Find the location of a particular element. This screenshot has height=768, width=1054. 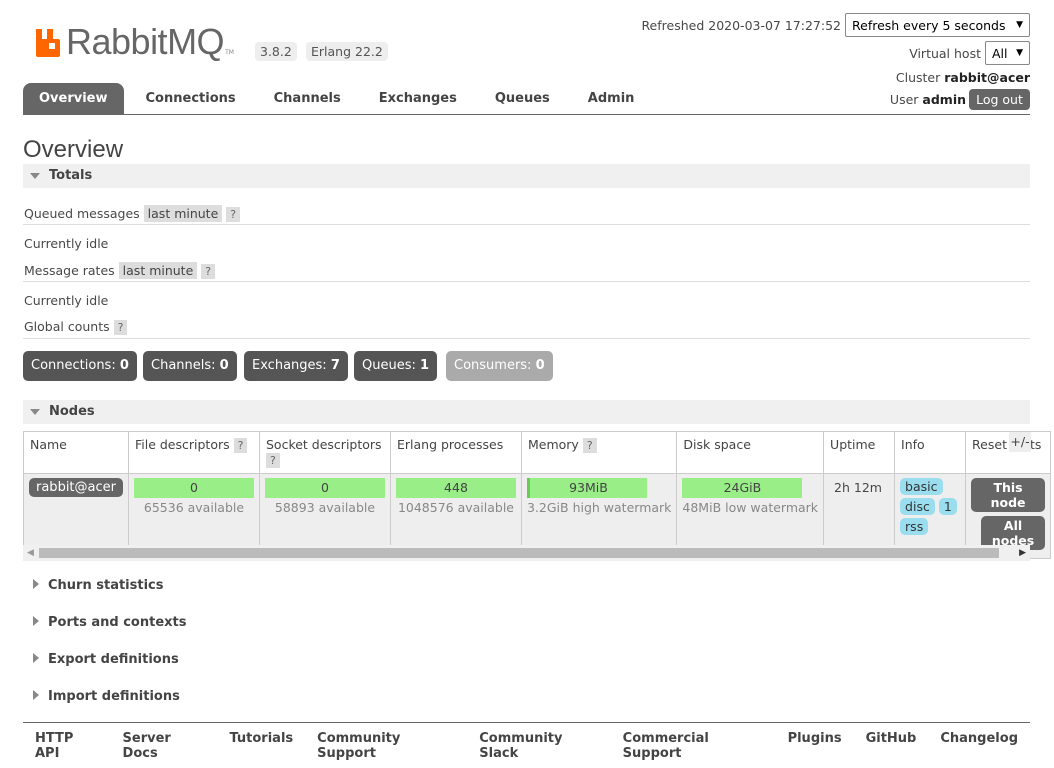

socket-descriptors-available: 58893 available is located at coordinates (325, 507).